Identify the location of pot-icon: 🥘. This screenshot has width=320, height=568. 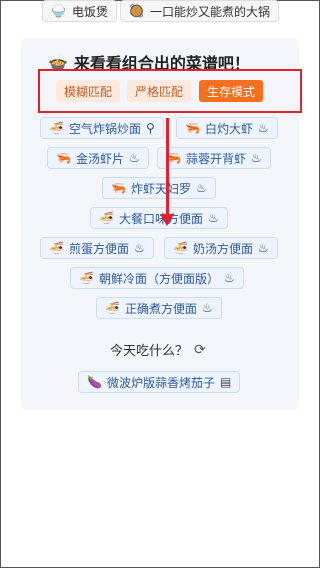
(136, 11).